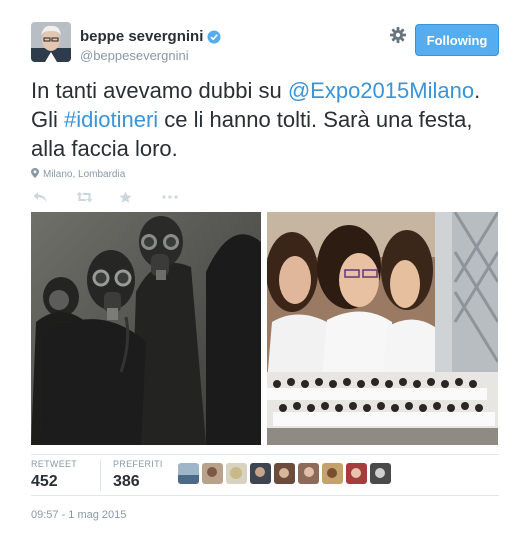 Image resolution: width=530 pixels, height=548 pixels. I want to click on avatar, so click(51, 42).